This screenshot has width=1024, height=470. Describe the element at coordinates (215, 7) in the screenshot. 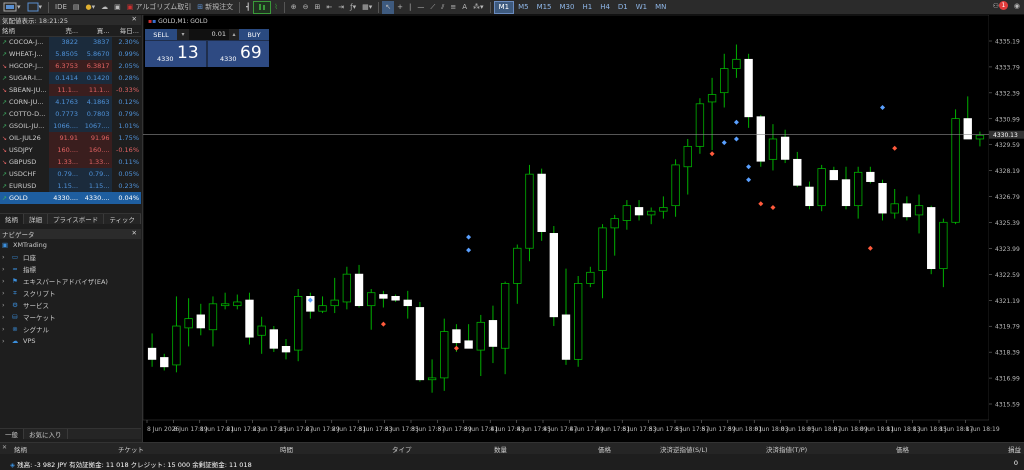

I see `new-order-button: ⊞ 新規注文` at that location.